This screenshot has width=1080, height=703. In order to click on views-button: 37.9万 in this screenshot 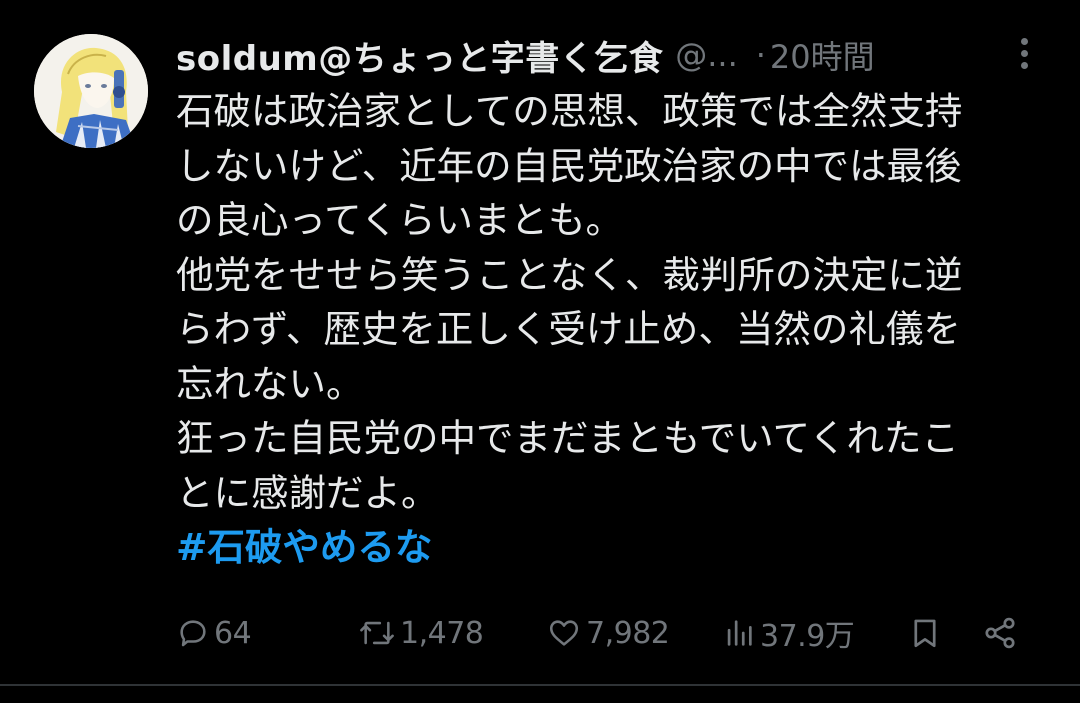, I will do `click(788, 633)`.